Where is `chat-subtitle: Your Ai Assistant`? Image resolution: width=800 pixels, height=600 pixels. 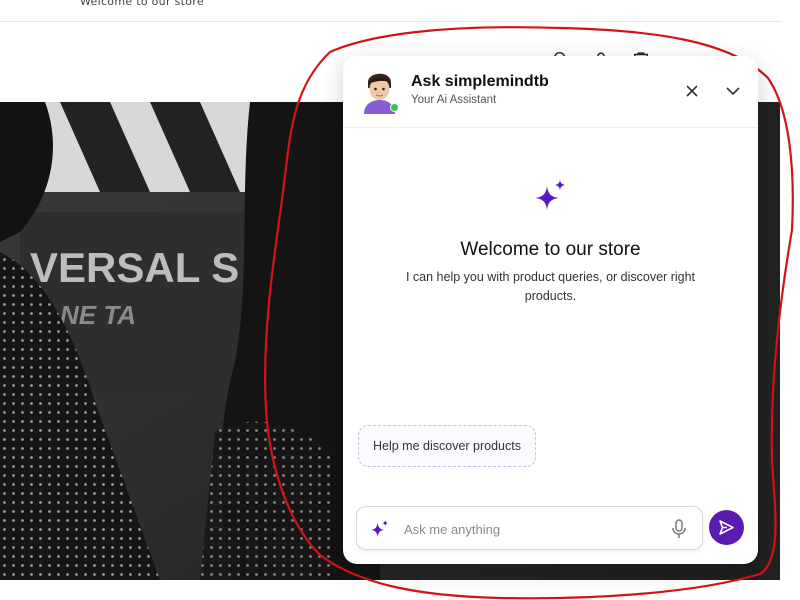 chat-subtitle: Your Ai Assistant is located at coordinates (454, 100).